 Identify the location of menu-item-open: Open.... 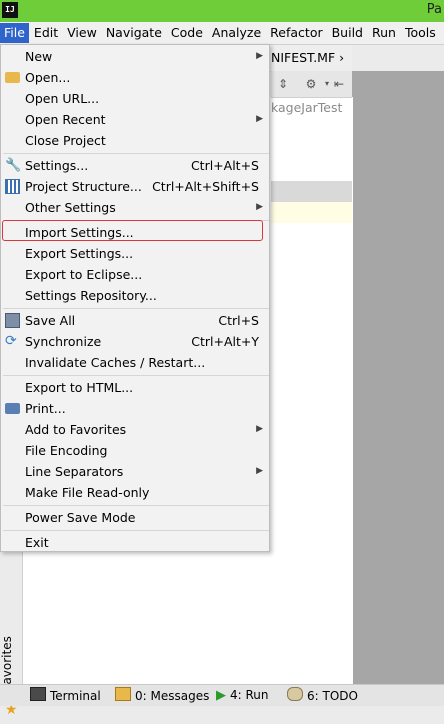
(135, 77).